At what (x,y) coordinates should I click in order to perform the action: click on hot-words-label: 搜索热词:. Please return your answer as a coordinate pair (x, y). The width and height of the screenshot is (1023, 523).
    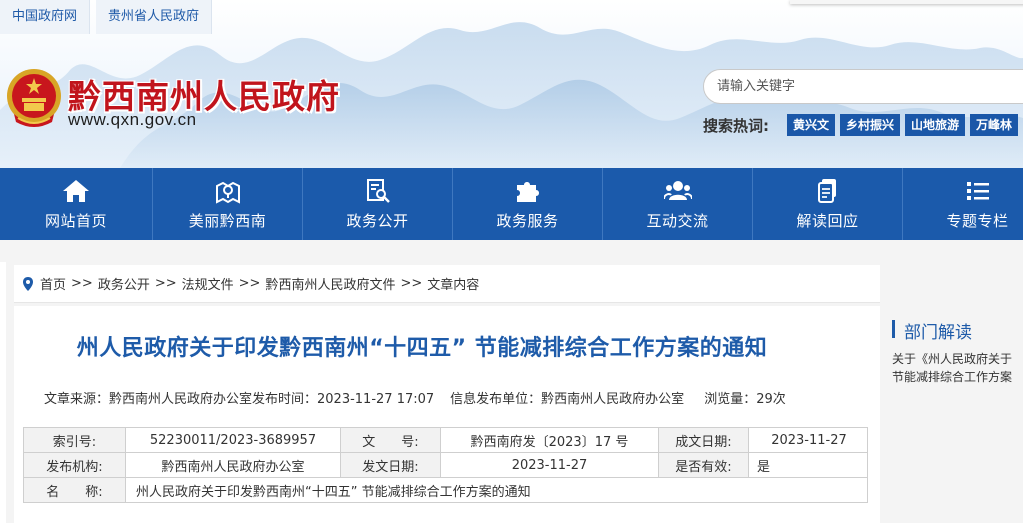
    Looking at the image, I should click on (736, 126).